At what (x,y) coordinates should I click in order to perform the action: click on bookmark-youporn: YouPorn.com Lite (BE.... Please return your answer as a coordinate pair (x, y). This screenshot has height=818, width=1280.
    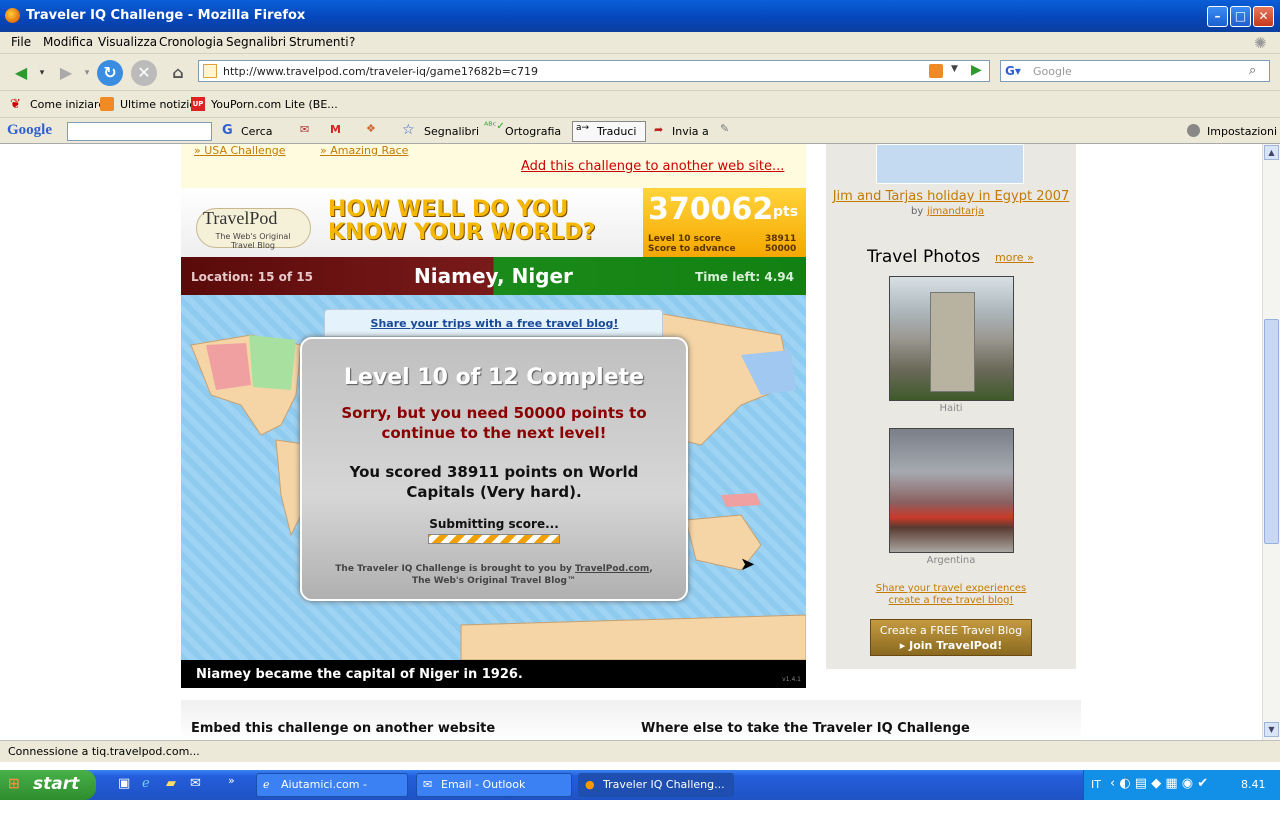
    Looking at the image, I should click on (274, 104).